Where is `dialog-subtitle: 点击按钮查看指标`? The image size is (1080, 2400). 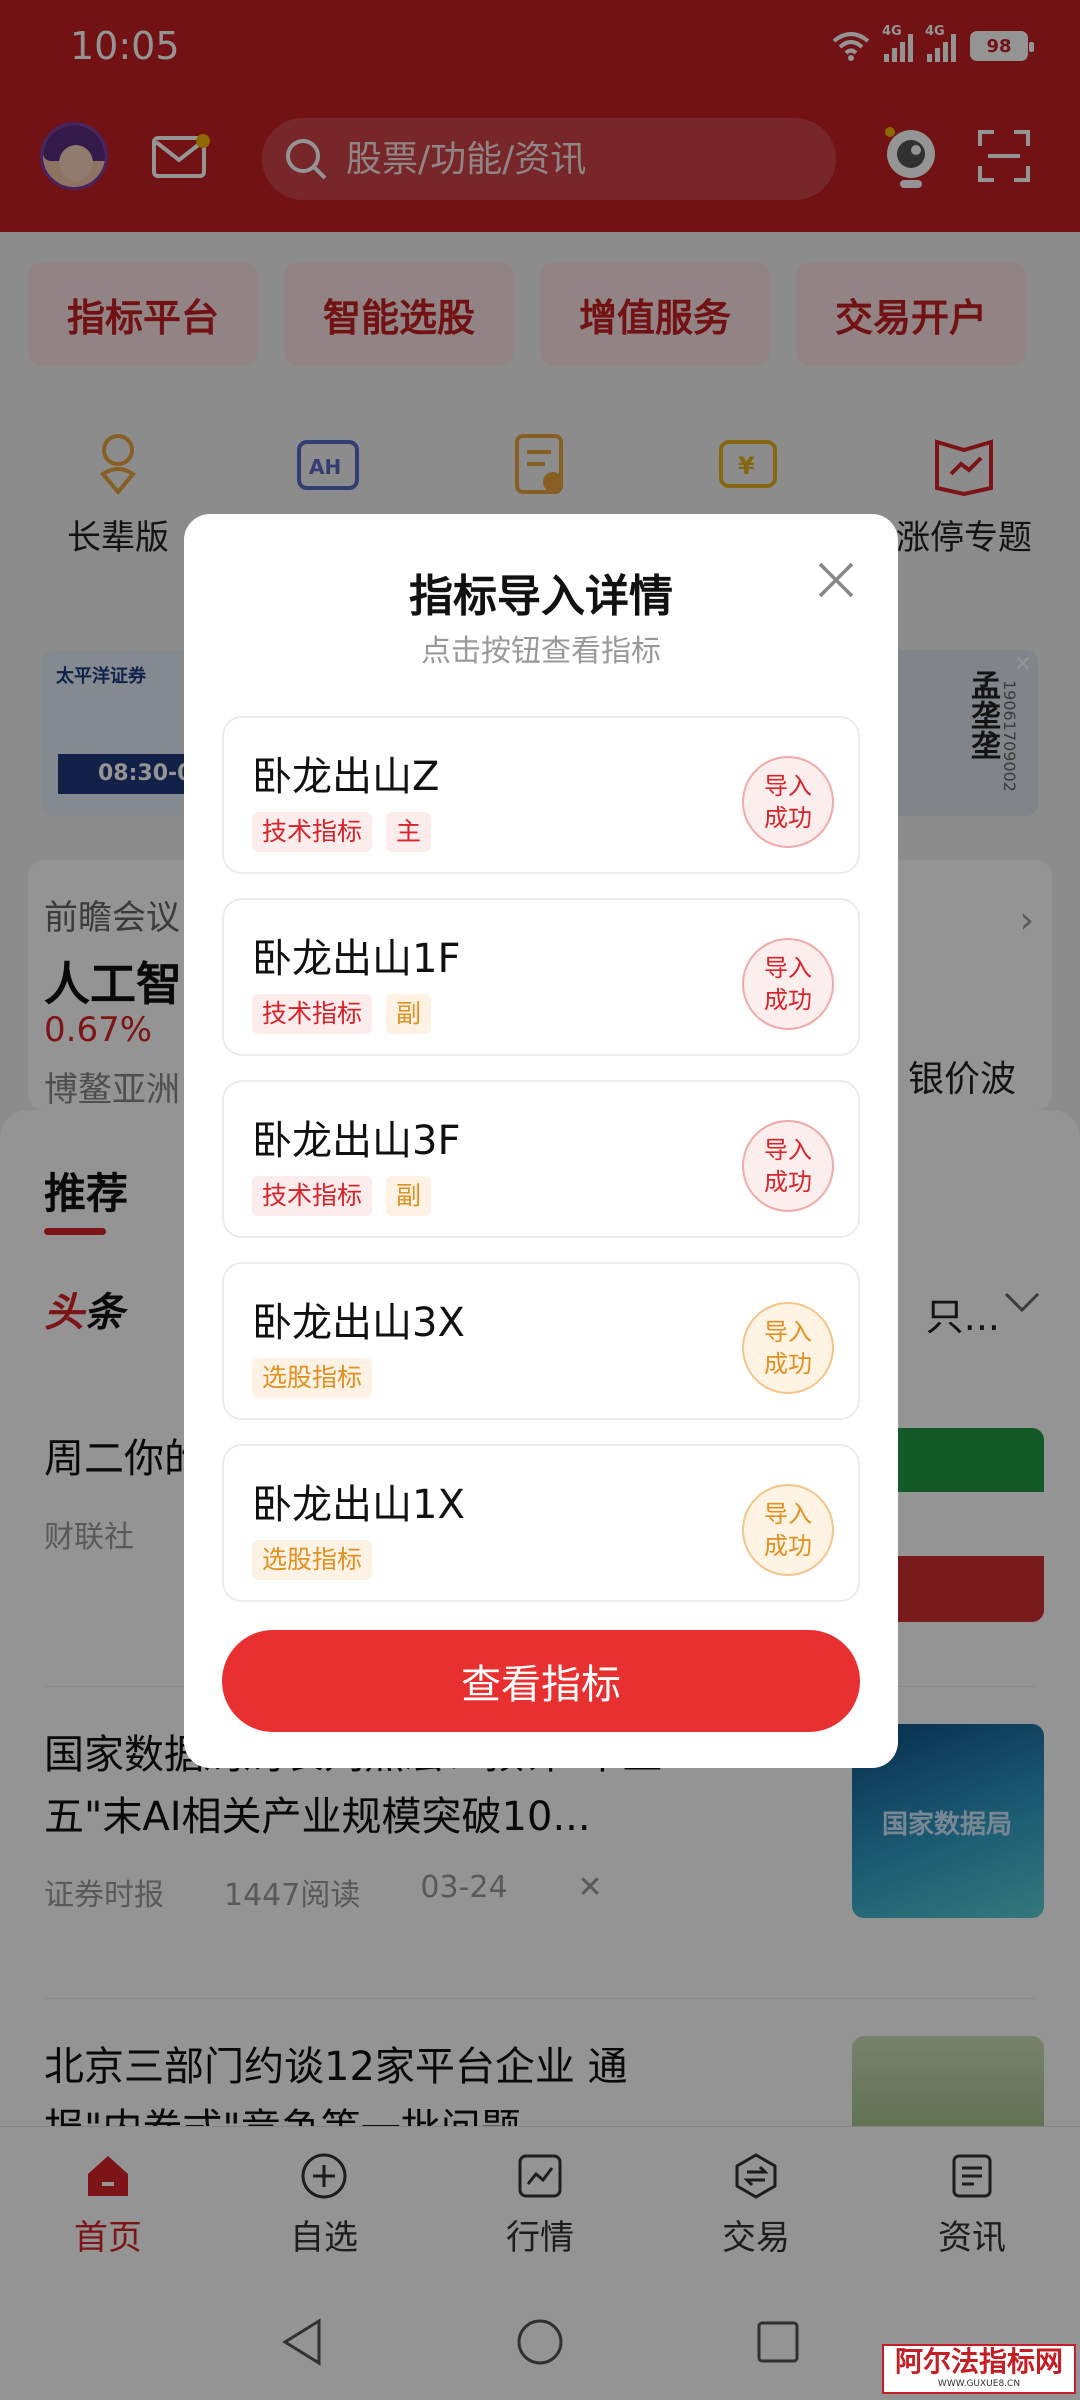 dialog-subtitle: 点击按钮查看指标 is located at coordinates (541, 651).